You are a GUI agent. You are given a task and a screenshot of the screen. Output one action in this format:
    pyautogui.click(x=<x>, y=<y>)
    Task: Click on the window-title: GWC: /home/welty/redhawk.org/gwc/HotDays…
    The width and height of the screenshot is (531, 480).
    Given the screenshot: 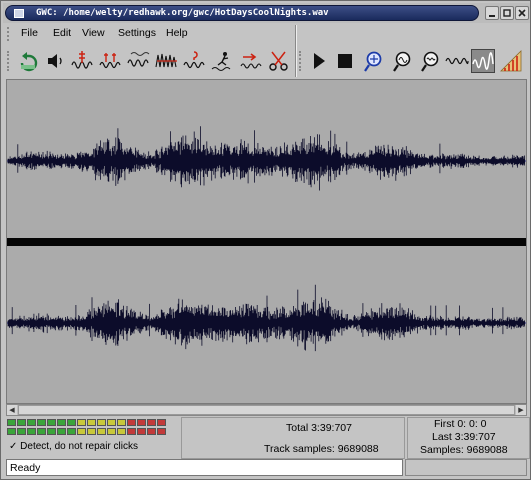 What is the action you would take?
    pyautogui.click(x=182, y=13)
    